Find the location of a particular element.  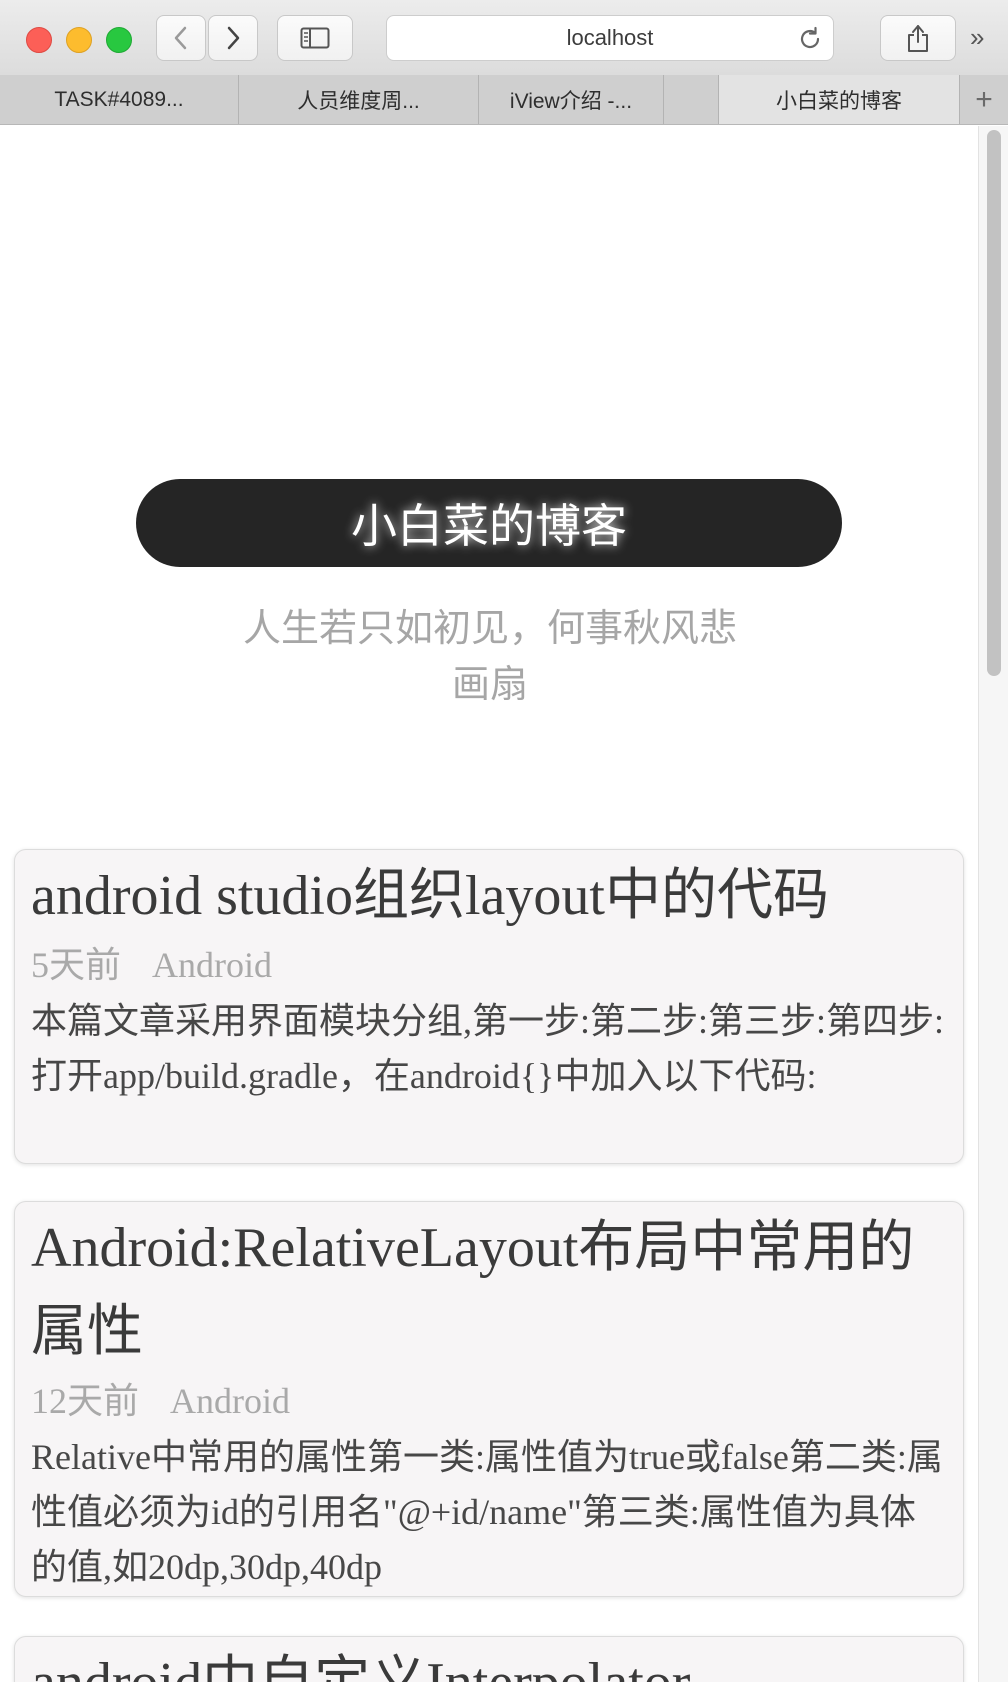

post-meta: 12天前 Android is located at coordinates (489, 1401).